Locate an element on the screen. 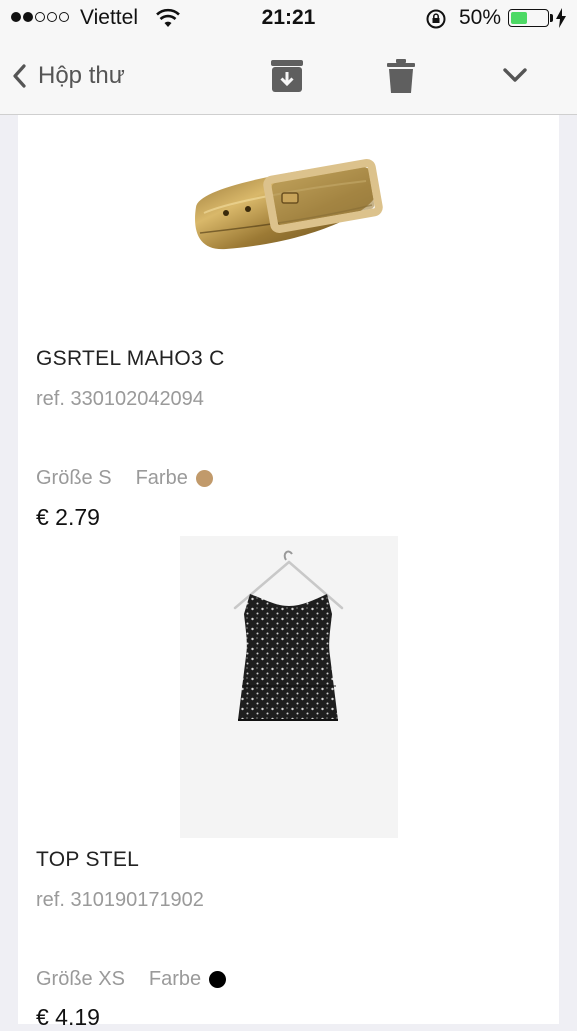 The image size is (577, 1031). product-size: Größe S is located at coordinates (74, 478).